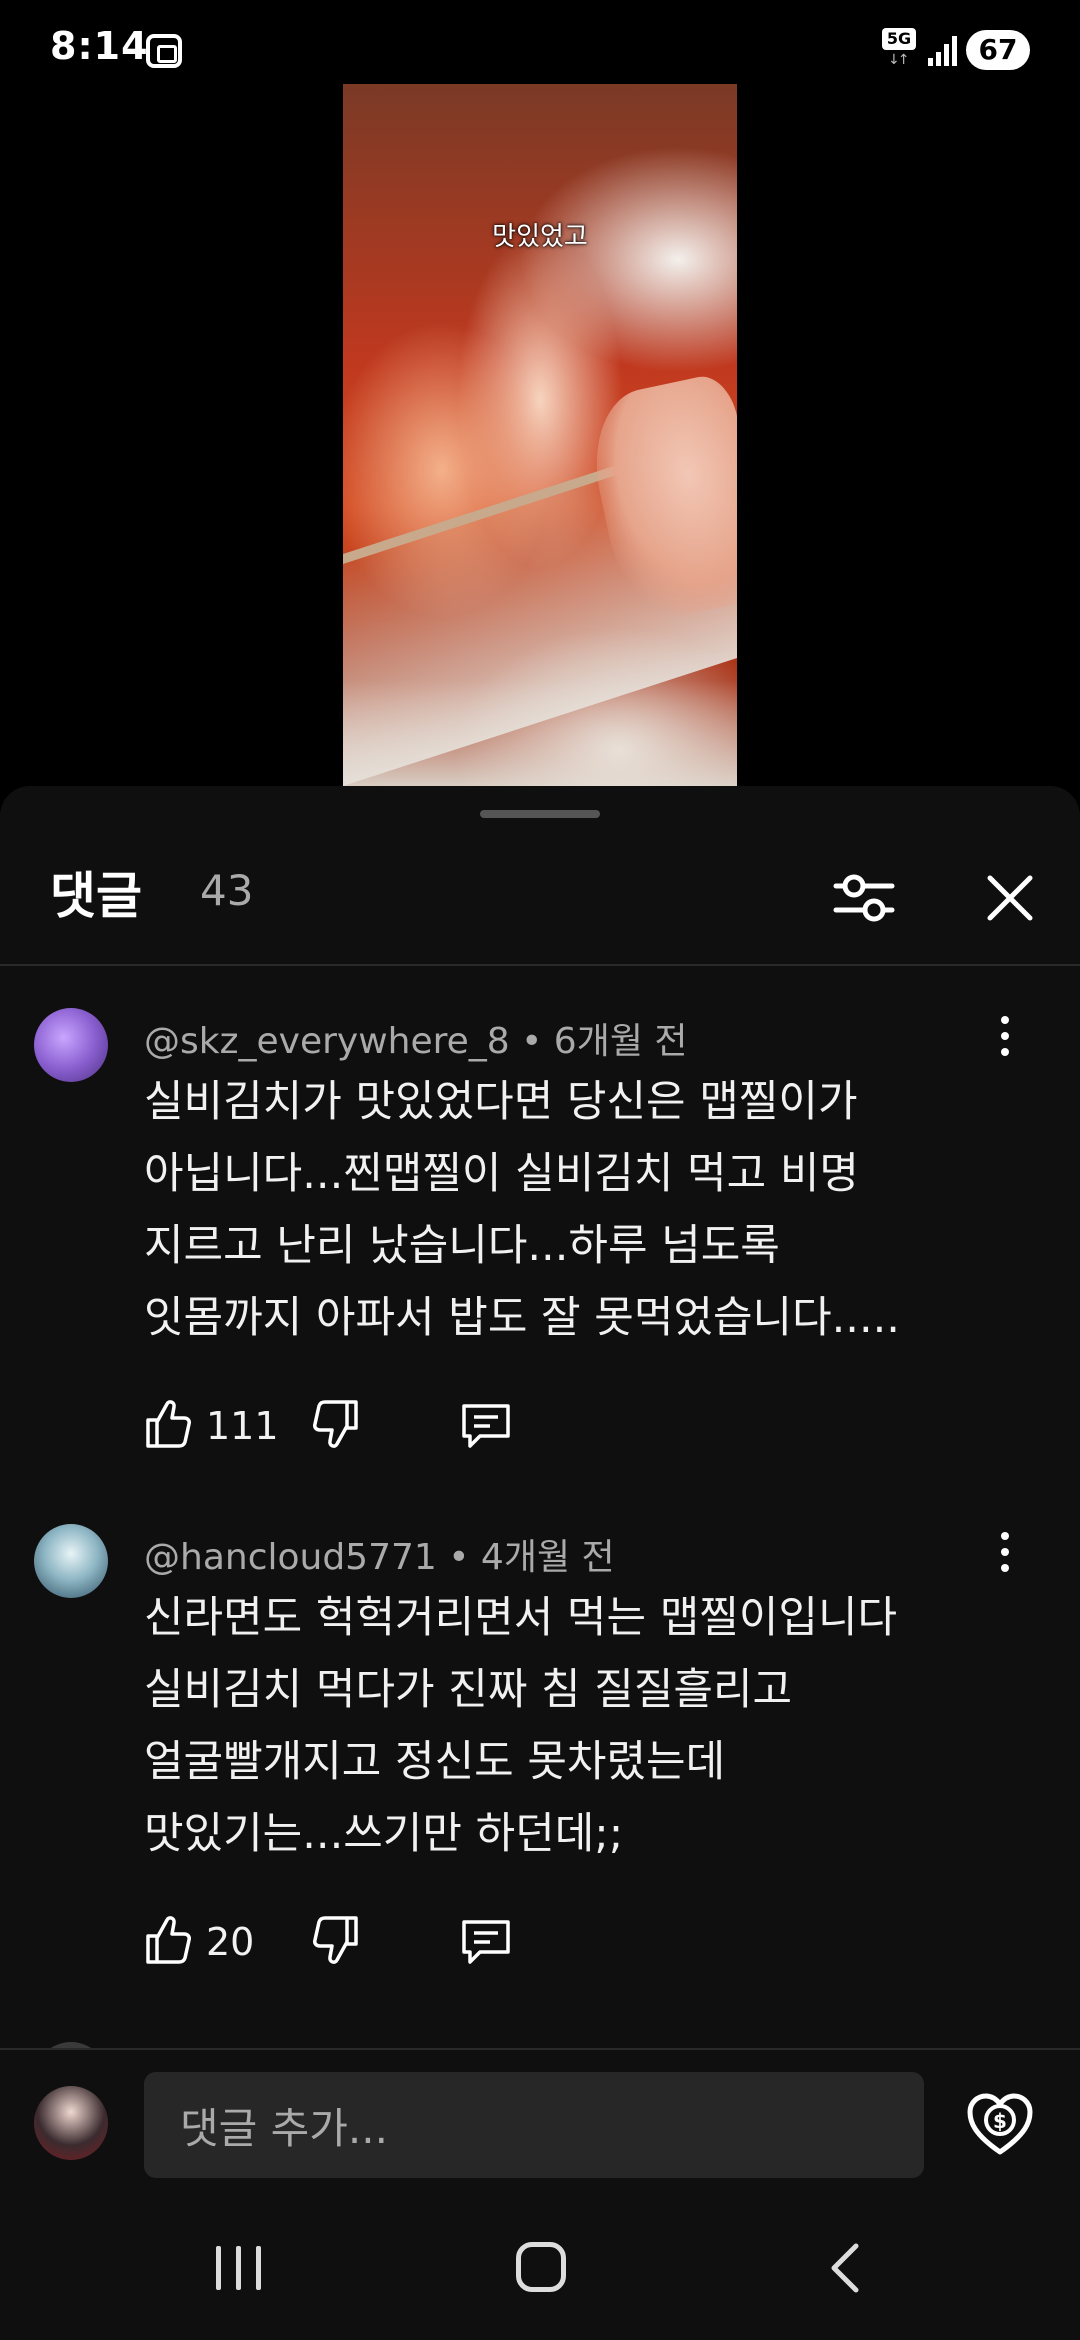  I want to click on network-5g-icon: 5G ↓↑, so click(899, 48).